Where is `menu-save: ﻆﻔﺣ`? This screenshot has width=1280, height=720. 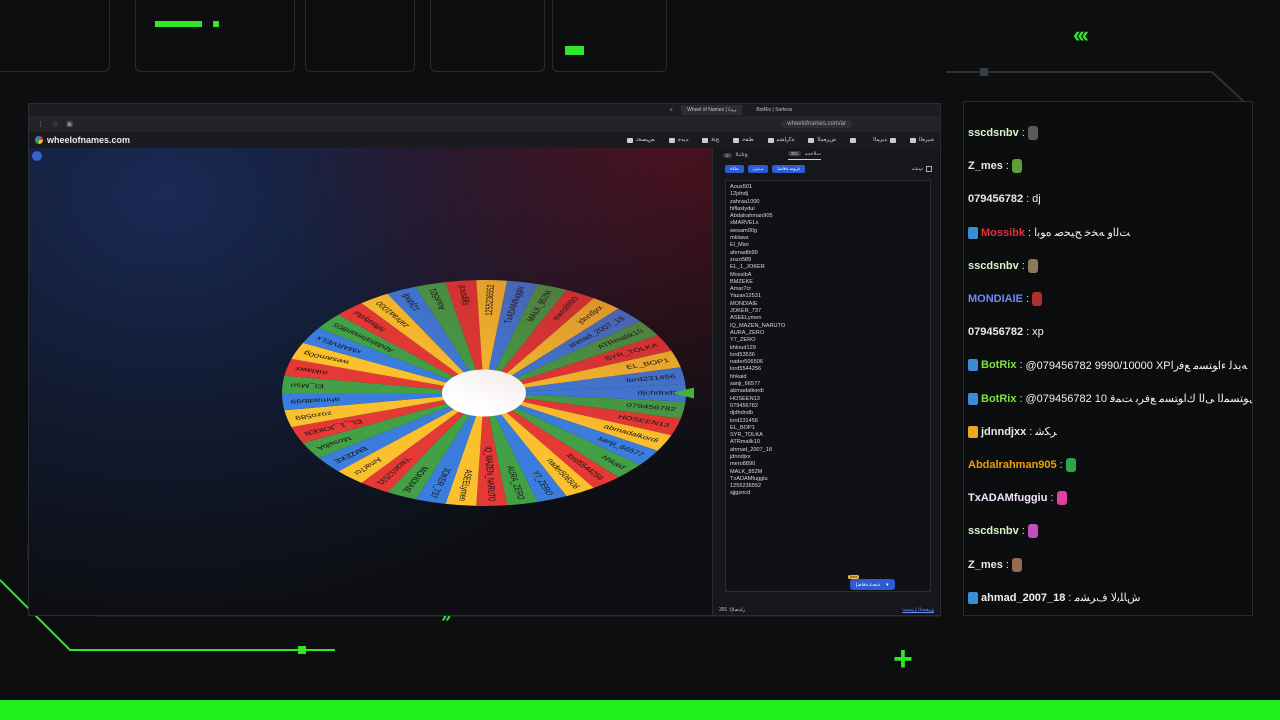
menu-save: ﻆﻔﺣ is located at coordinates (743, 140).